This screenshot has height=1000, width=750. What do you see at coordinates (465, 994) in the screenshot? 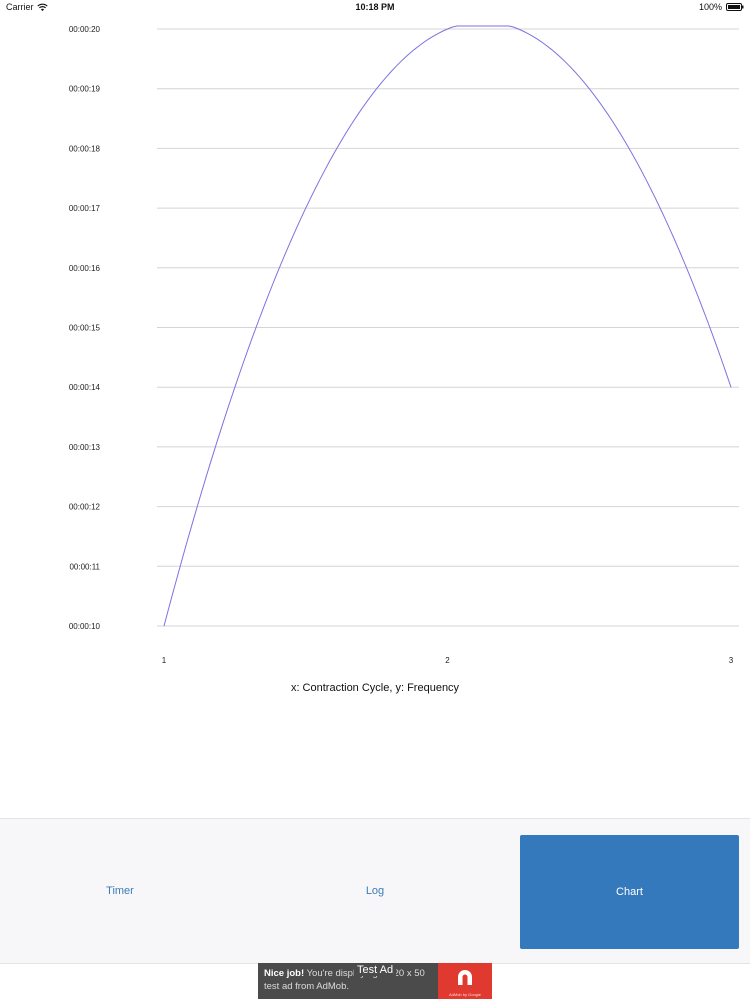
I see `admob-caption: AdMob by Google` at bounding box center [465, 994].